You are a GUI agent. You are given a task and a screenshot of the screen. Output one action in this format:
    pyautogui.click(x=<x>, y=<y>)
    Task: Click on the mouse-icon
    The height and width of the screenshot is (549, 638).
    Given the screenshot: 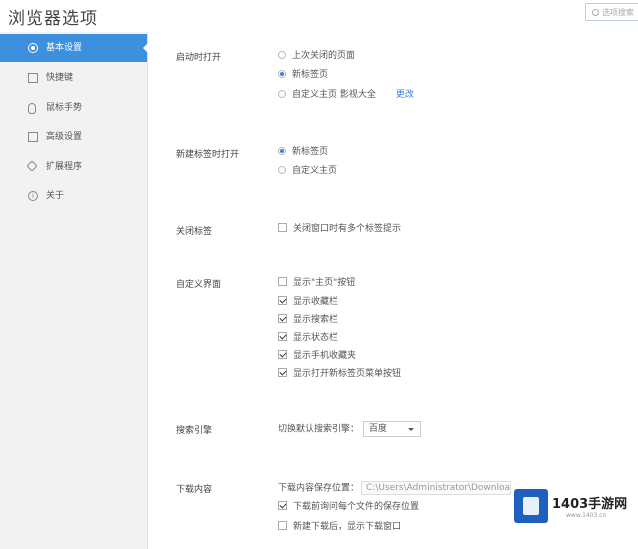 What is the action you would take?
    pyautogui.click(x=32, y=108)
    